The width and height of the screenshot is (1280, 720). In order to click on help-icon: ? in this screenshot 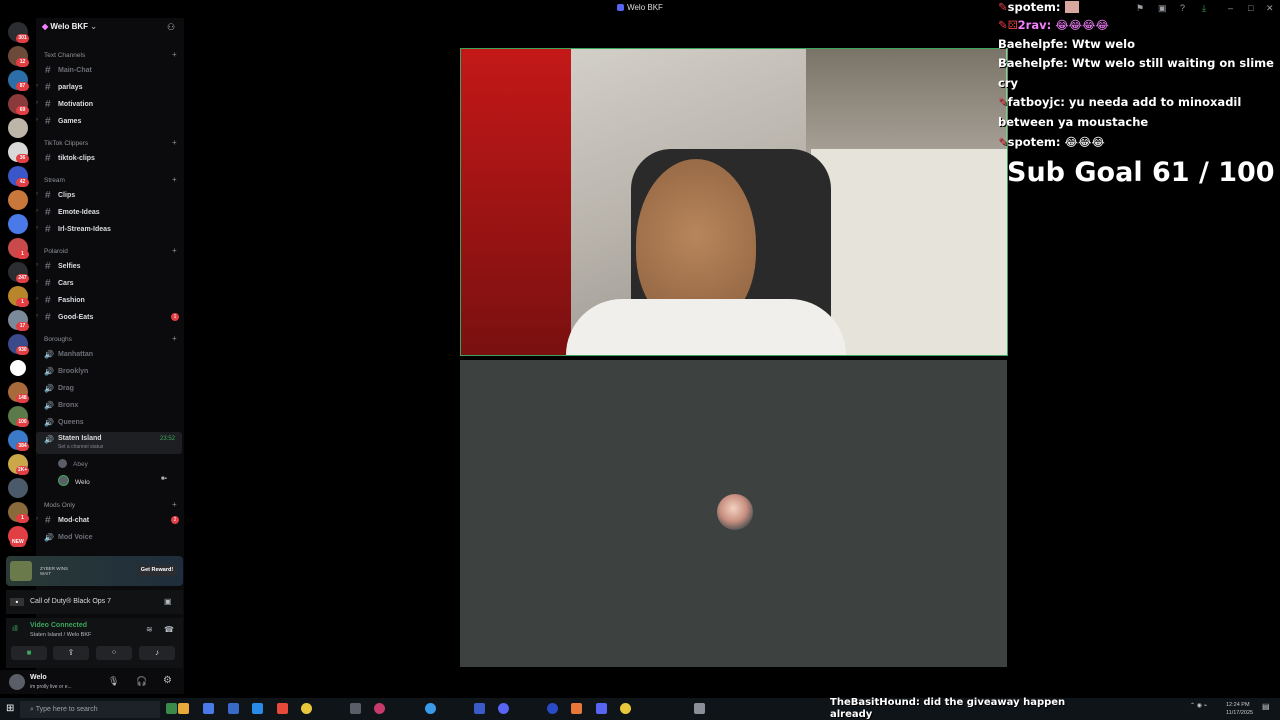, I will do `click(1182, 8)`.